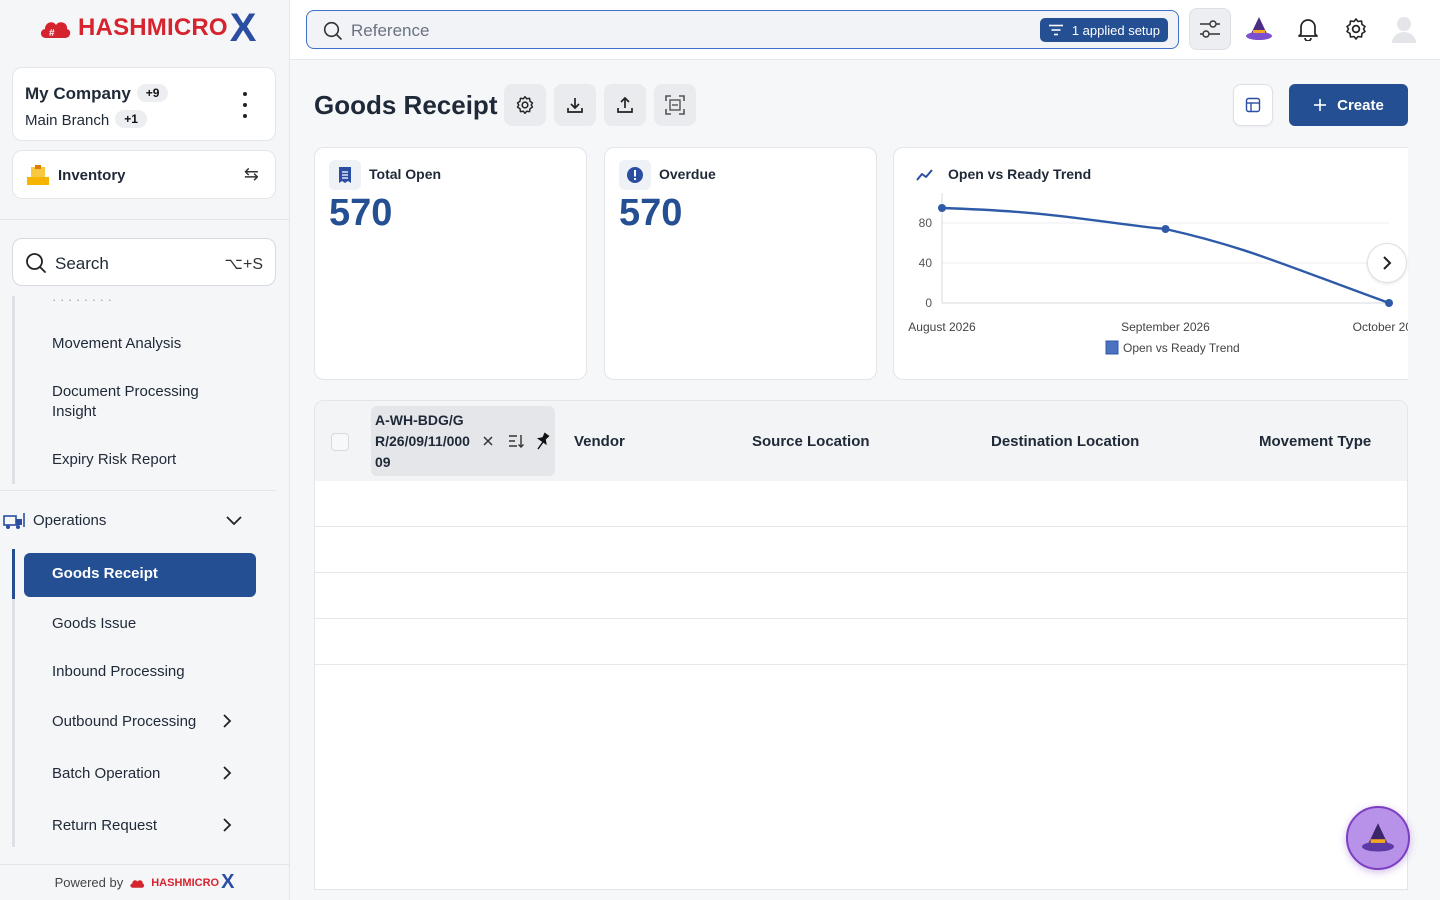  I want to click on user-avatar, so click(1404, 29).